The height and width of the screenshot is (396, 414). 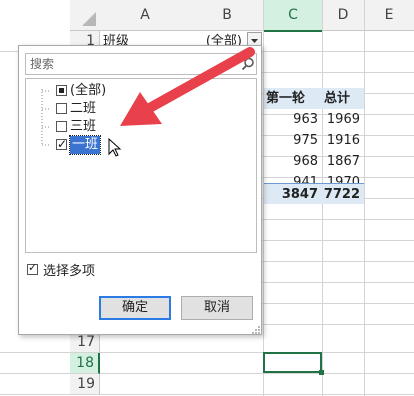 I want to click on active-cell, so click(x=292, y=362).